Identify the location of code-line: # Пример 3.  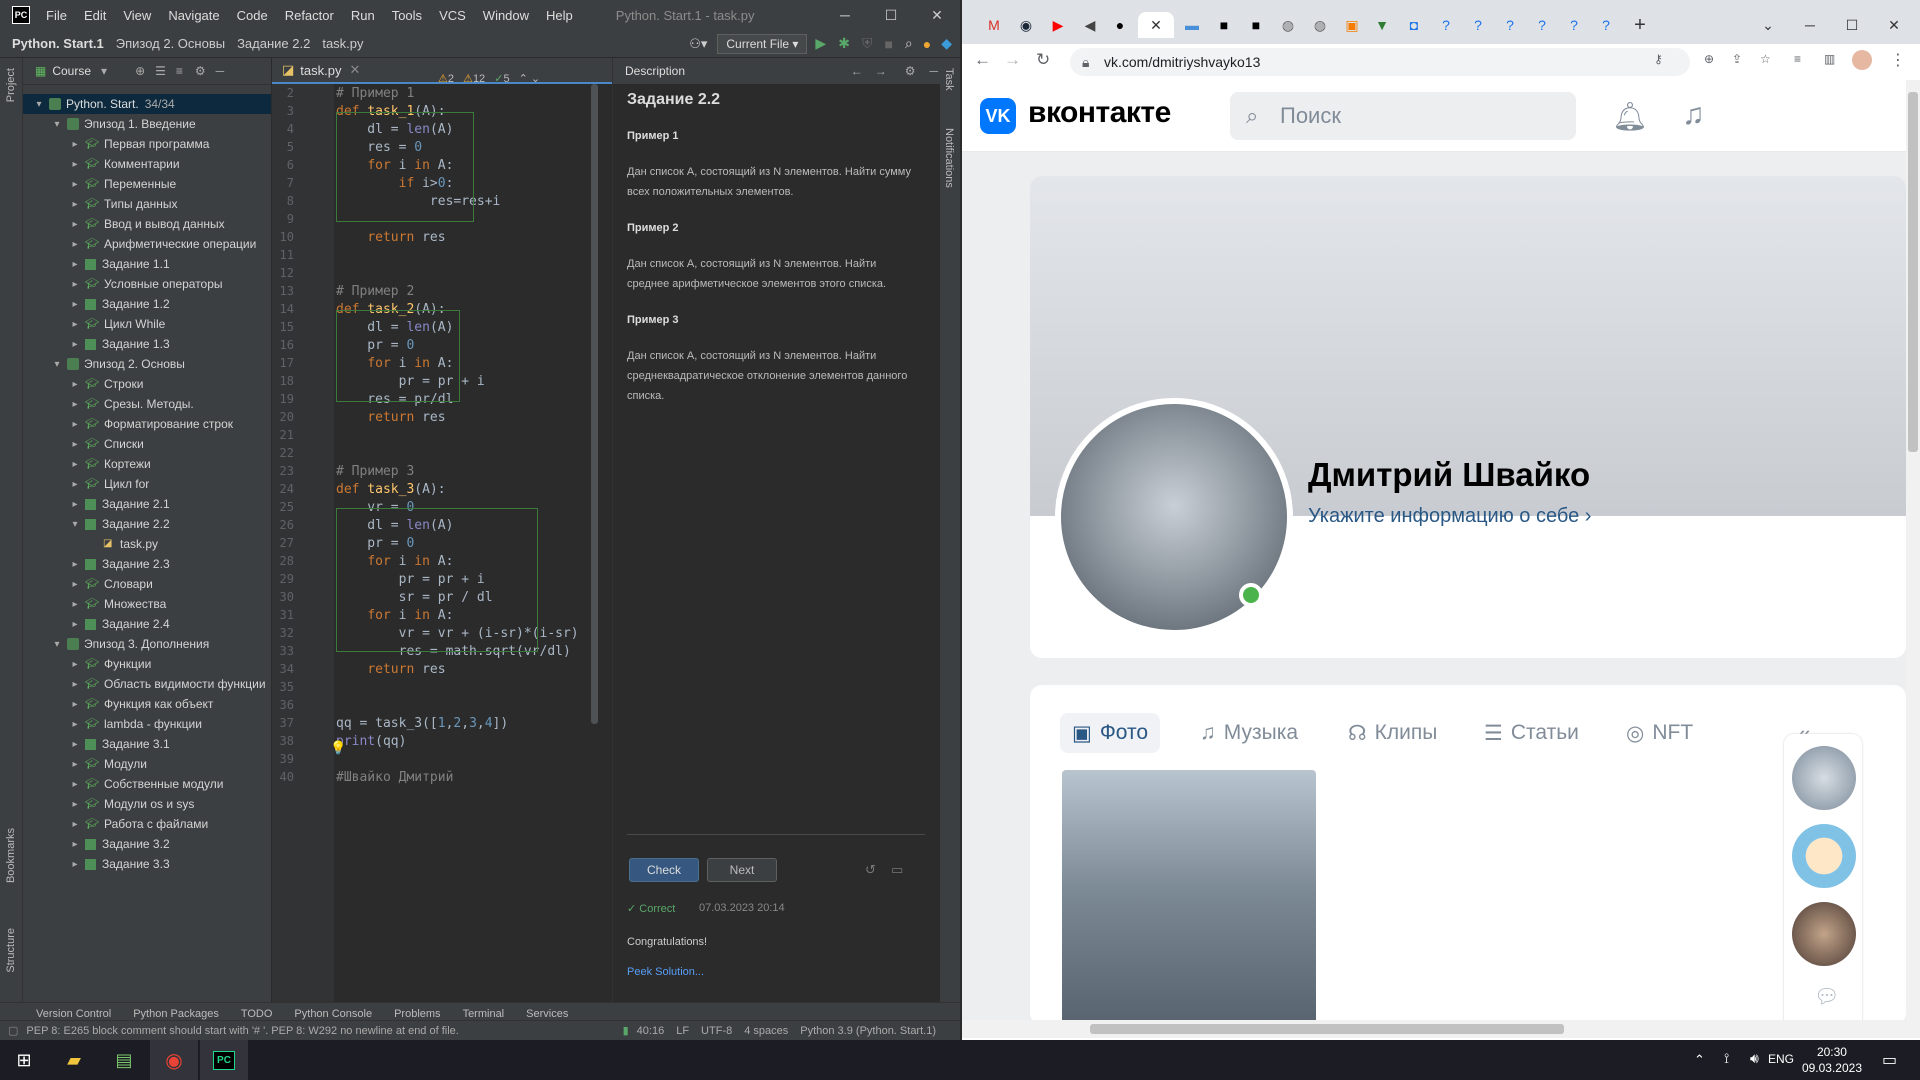
(375, 471).